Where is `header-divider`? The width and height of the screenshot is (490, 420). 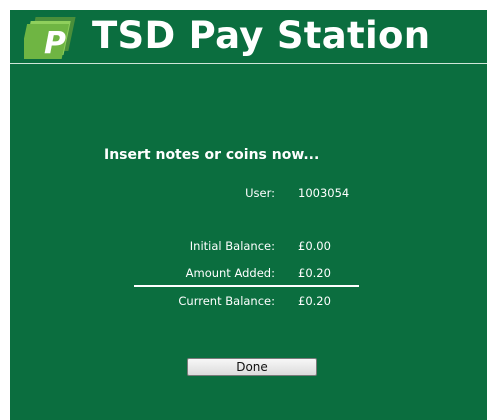 header-divider is located at coordinates (248, 63).